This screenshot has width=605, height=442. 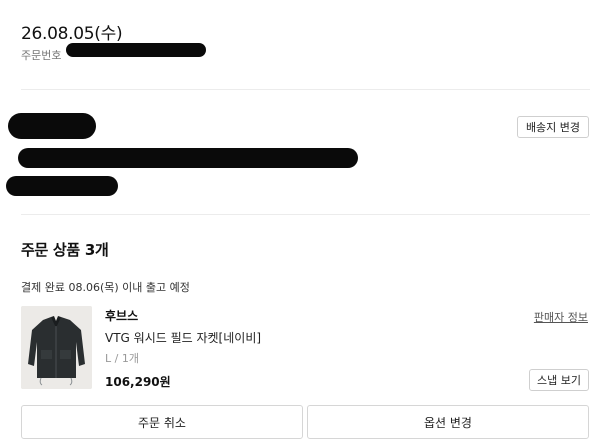 I want to click on redacted-order-number, so click(x=136, y=50).